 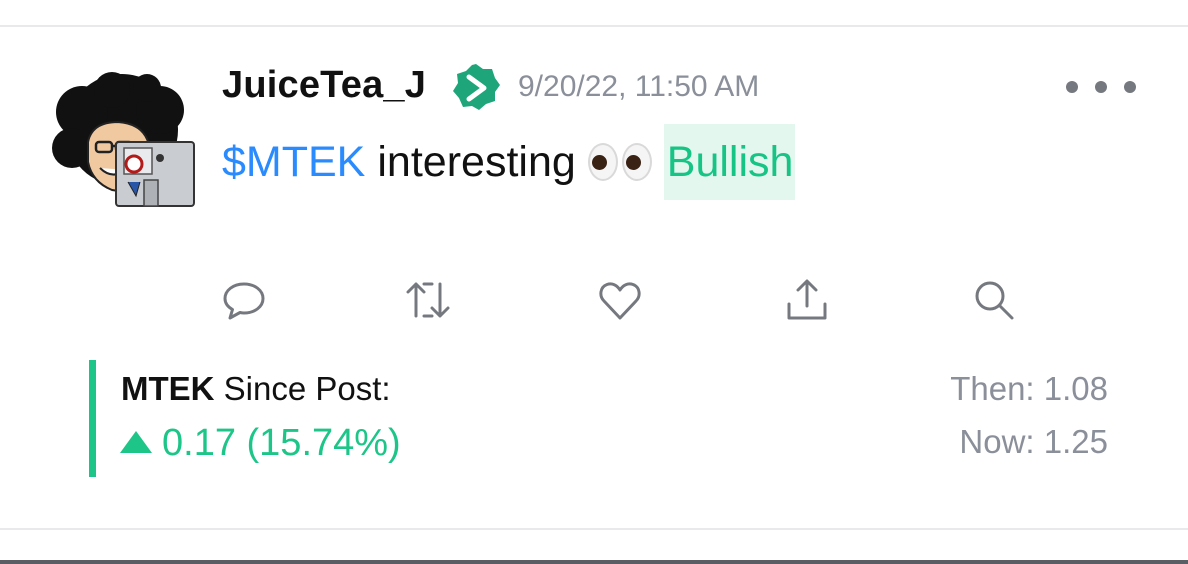 What do you see at coordinates (619, 162) in the screenshot?
I see `eyes-emoji-icon` at bounding box center [619, 162].